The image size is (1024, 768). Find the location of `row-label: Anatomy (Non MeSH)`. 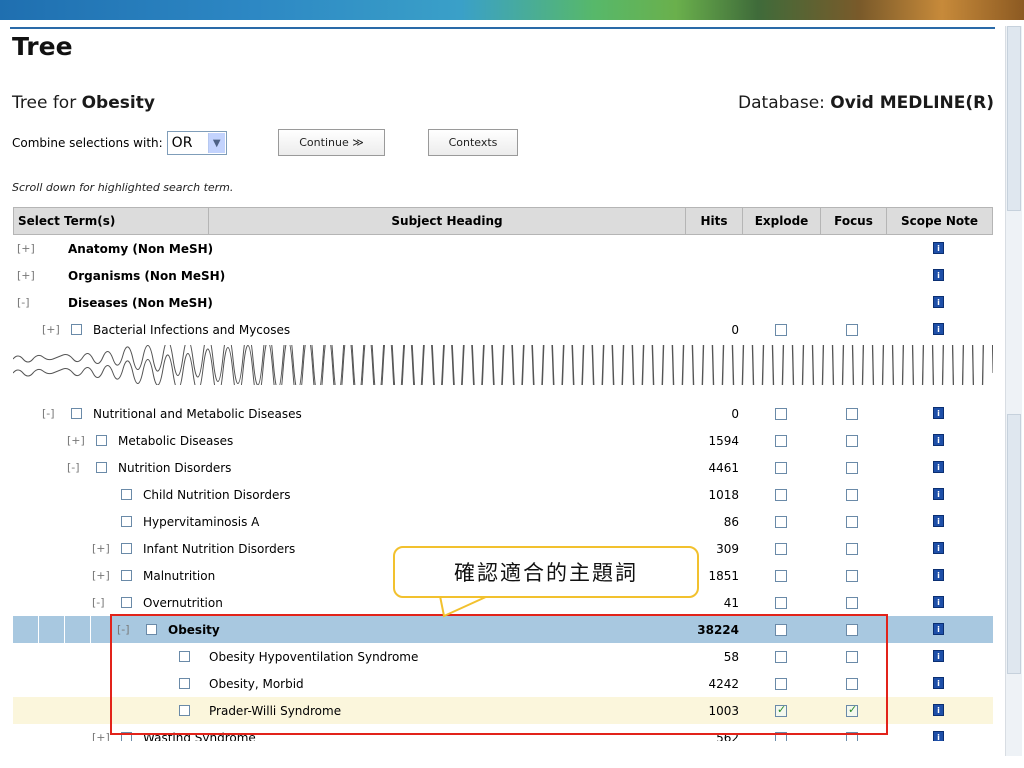

row-label: Anatomy (Non MeSH) is located at coordinates (141, 248).